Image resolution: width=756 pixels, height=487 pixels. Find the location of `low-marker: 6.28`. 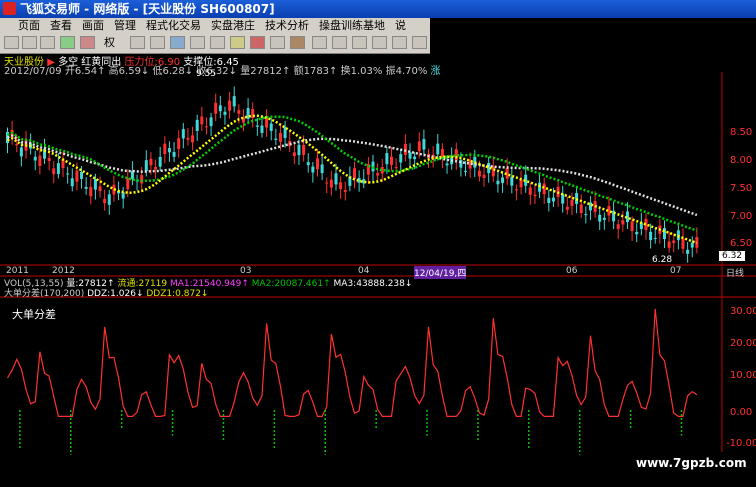

low-marker: 6.28 is located at coordinates (662, 260).